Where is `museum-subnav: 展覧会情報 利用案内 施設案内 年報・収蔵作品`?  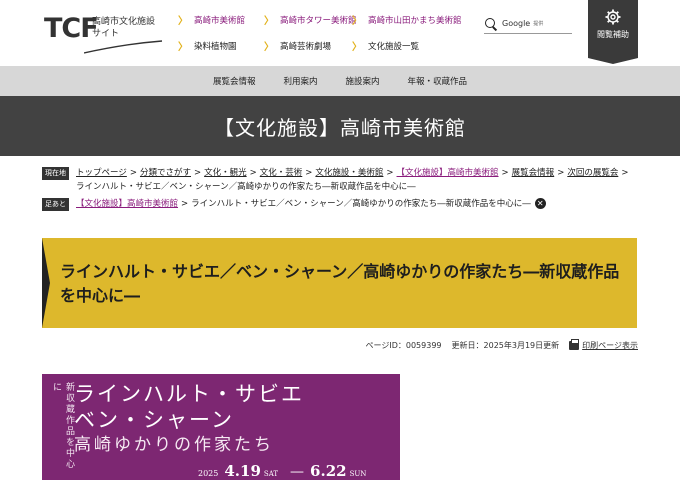
museum-subnav: 展覧会情報 利用案内 施設案内 年報・収蔵作品 is located at coordinates (340, 81).